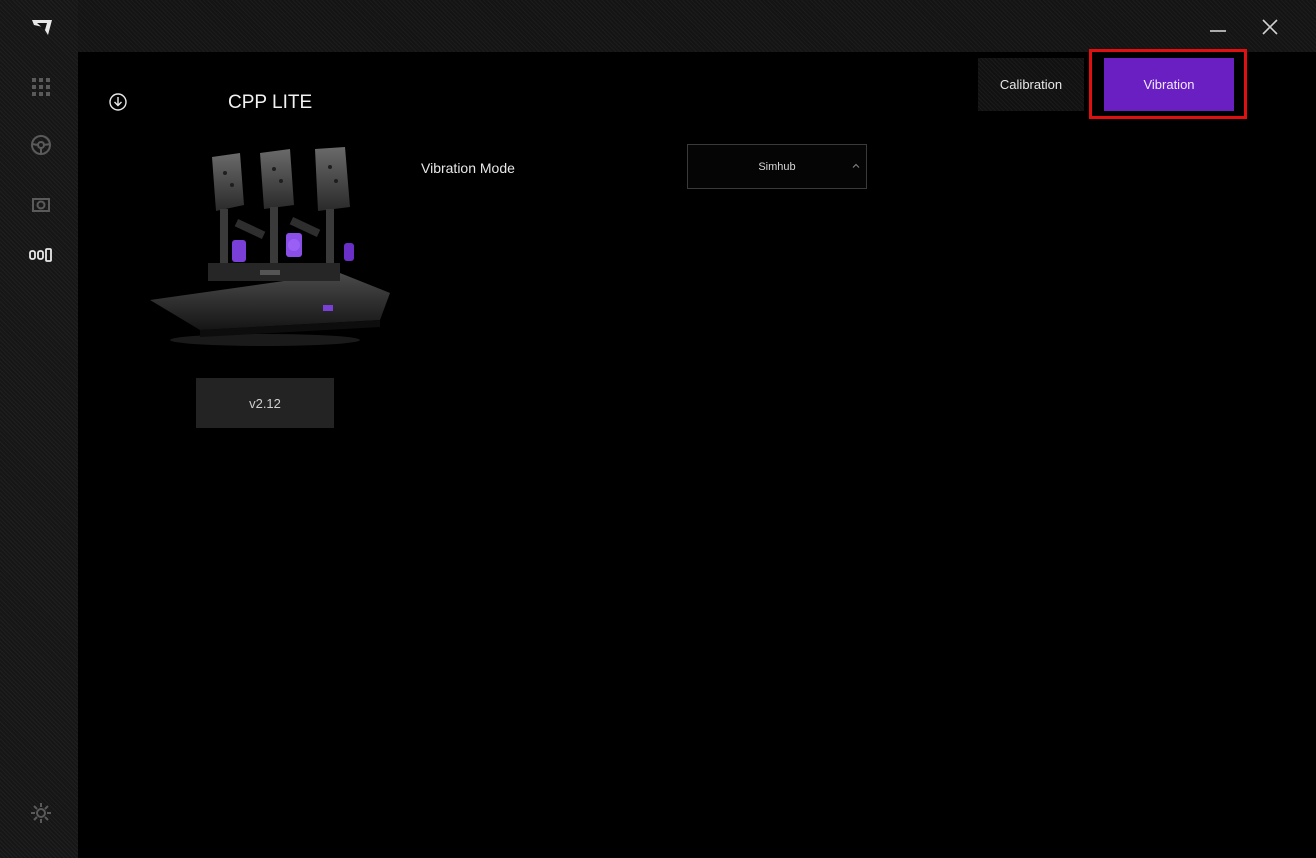 This screenshot has height=858, width=1316. Describe the element at coordinates (41, 255) in the screenshot. I see `pedals-icon` at that location.